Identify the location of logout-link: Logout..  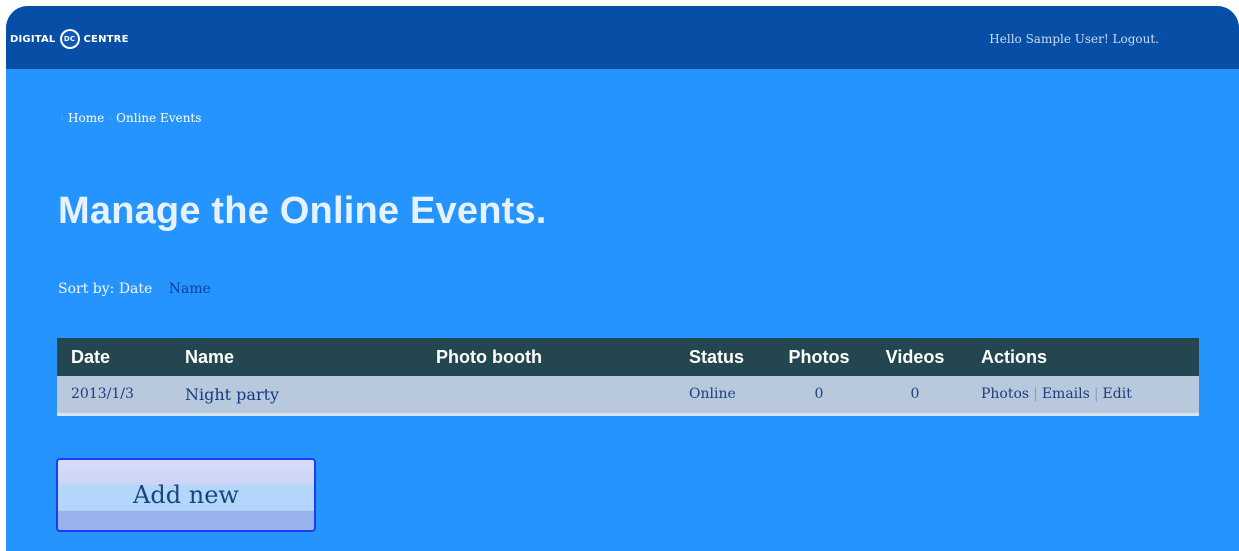
(1136, 39).